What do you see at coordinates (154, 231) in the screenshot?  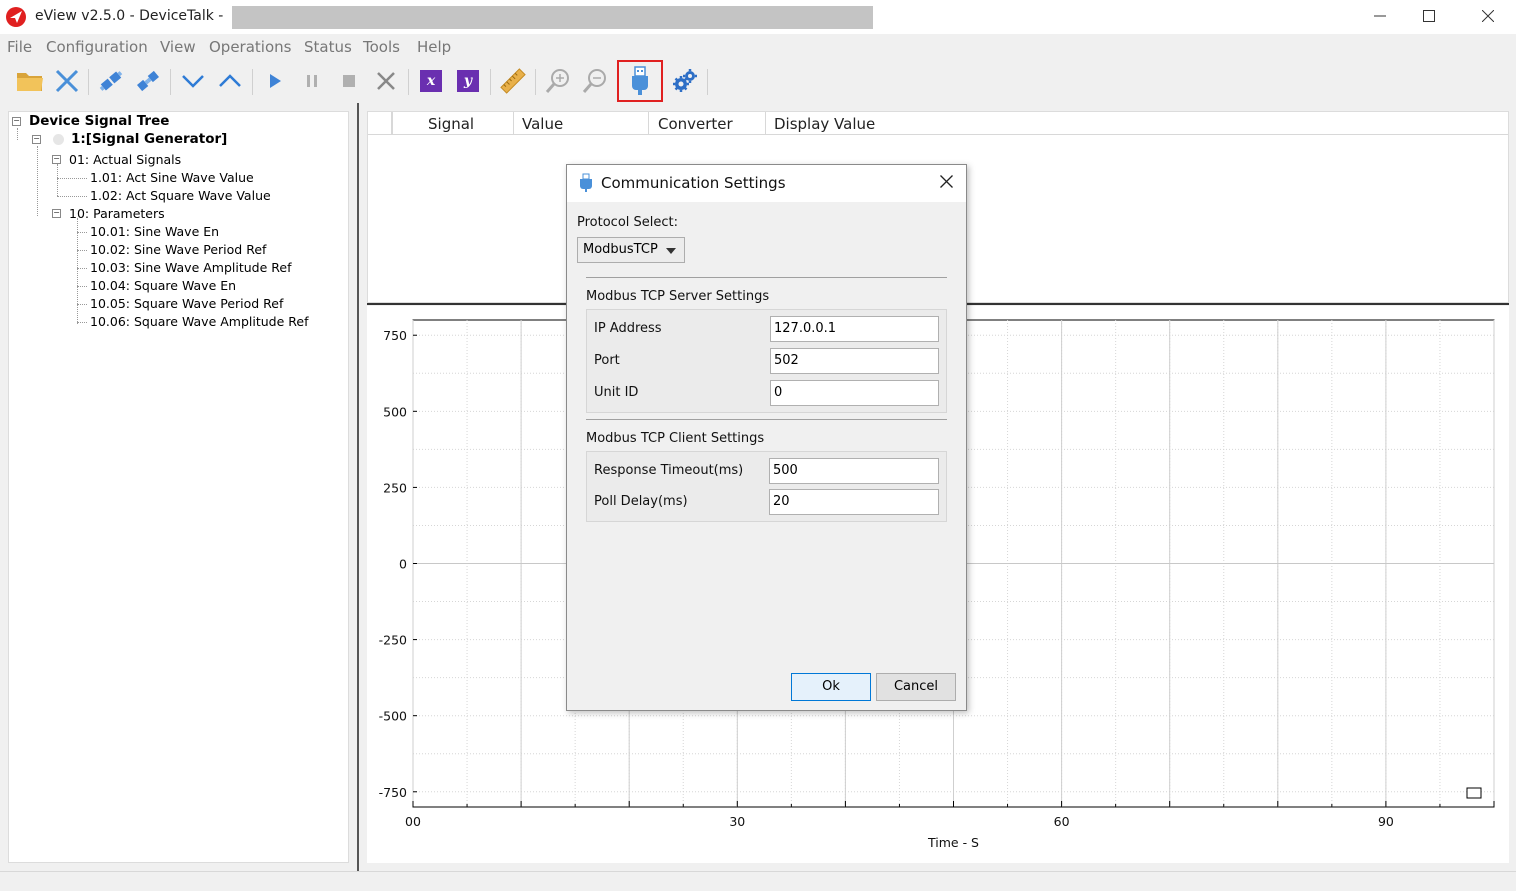 I see `tree-item-10-01: 10.01: Sine Wave En` at bounding box center [154, 231].